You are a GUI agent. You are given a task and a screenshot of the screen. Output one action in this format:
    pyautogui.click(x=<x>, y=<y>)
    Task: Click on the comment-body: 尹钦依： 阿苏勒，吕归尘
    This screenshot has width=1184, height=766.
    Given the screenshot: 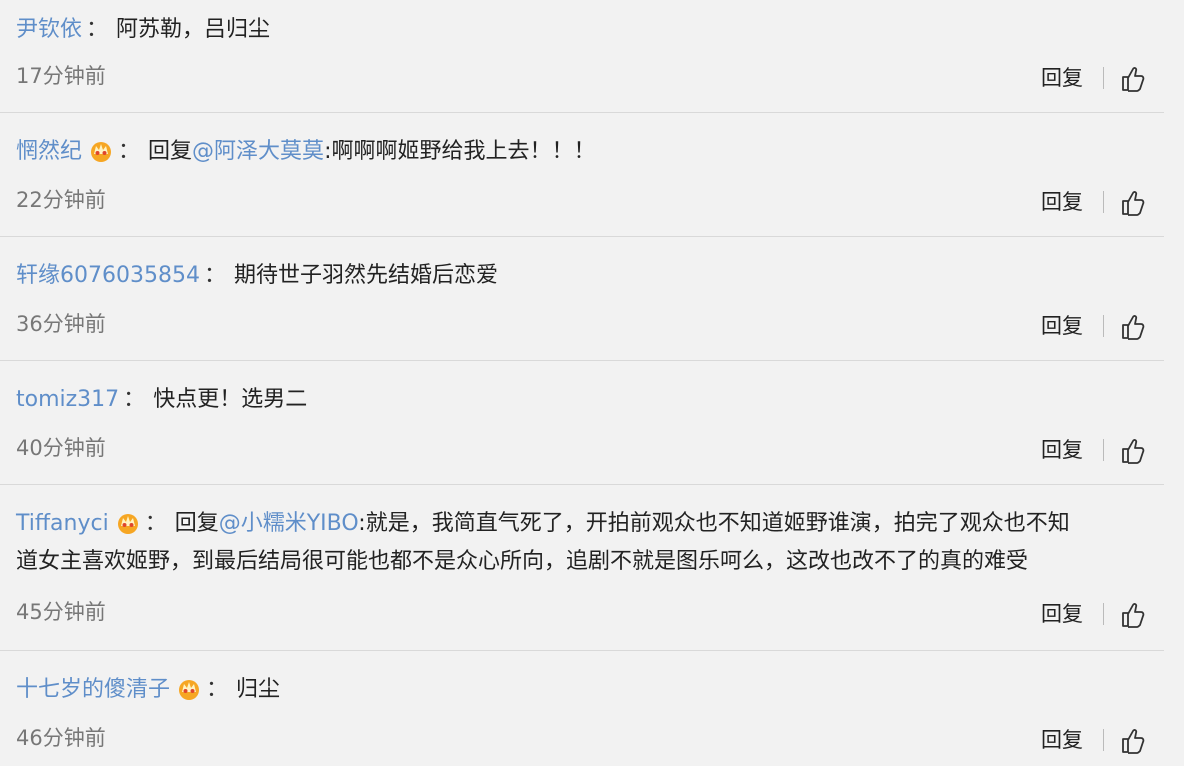 What is the action you would take?
    pyautogui.click(x=590, y=30)
    